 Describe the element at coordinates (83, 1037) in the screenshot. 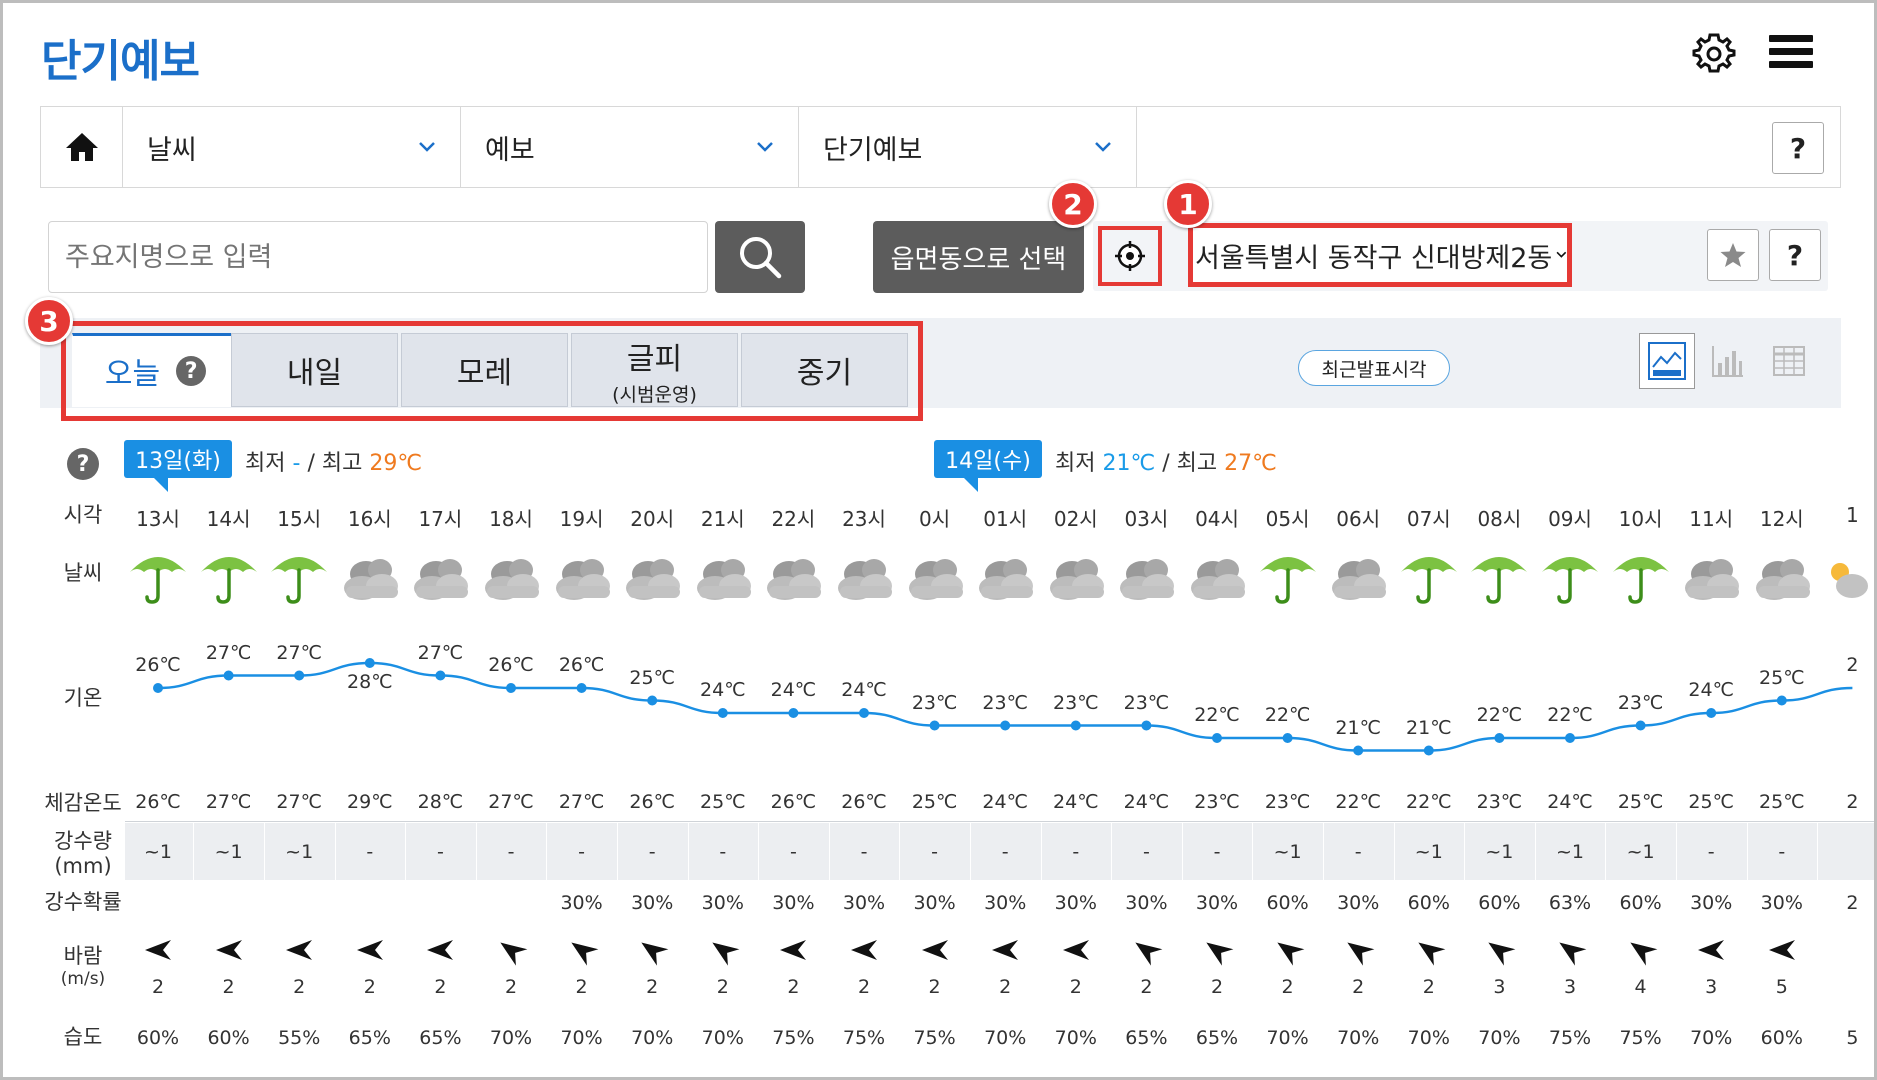

I see `row-label-humidity: 습도` at that location.